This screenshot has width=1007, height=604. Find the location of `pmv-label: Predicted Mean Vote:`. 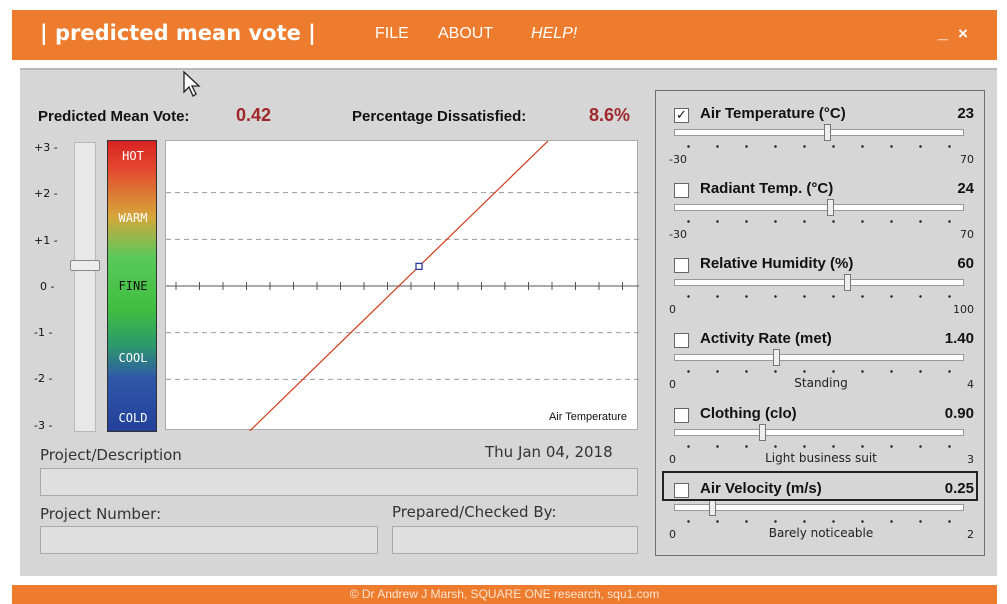

pmv-label: Predicted Mean Vote: is located at coordinates (114, 116).